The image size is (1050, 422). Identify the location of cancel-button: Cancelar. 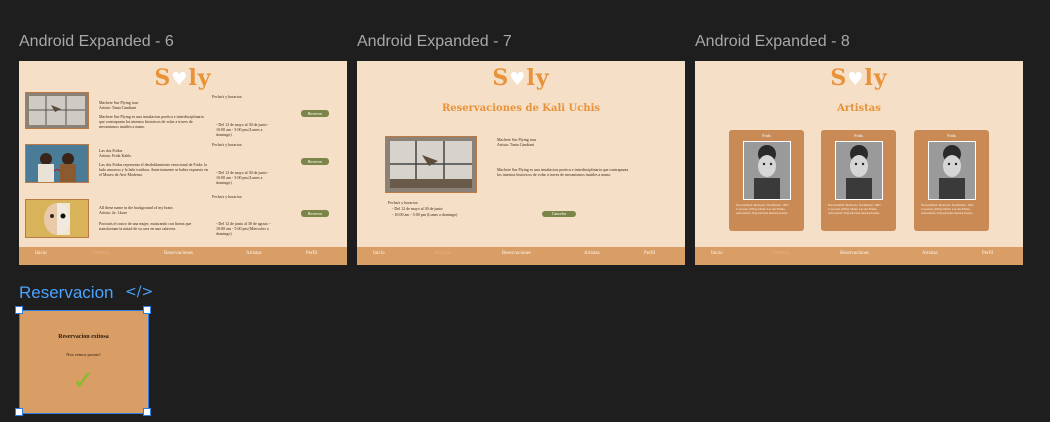
(559, 214).